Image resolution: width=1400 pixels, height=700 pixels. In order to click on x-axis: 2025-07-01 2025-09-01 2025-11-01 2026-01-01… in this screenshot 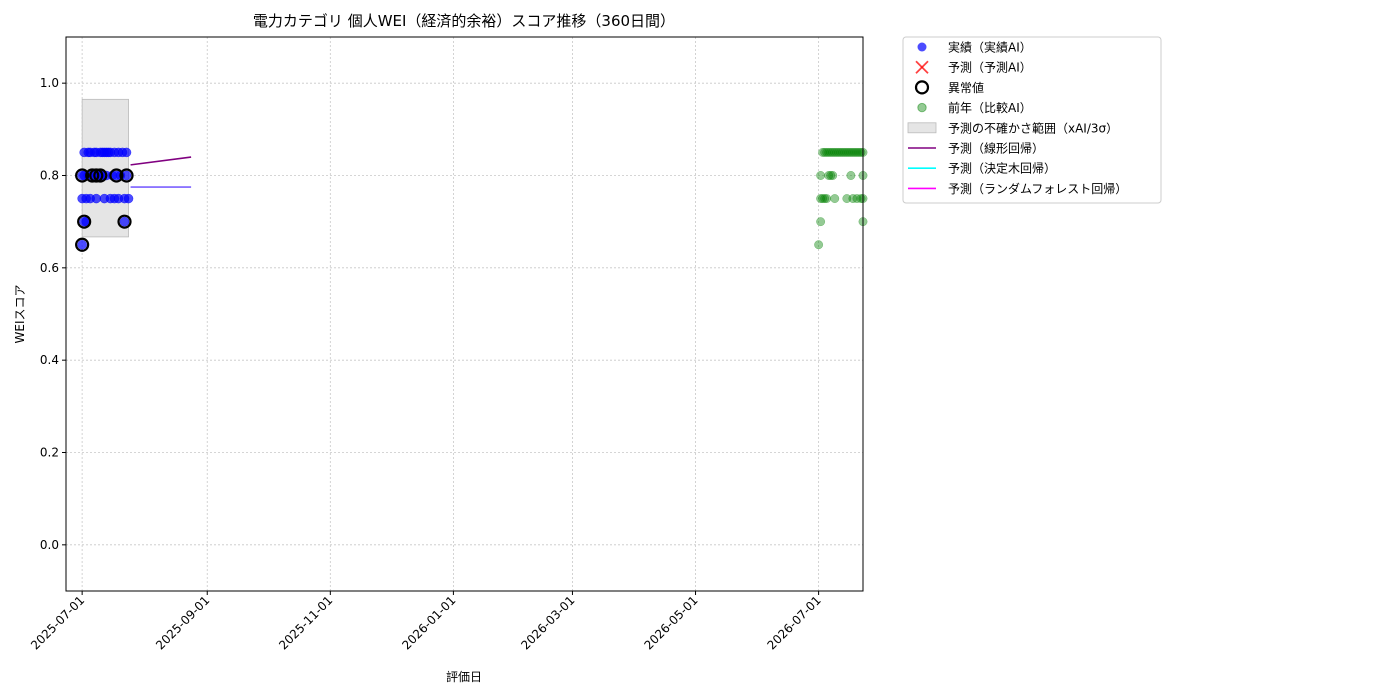, I will do `click(426, 621)`.